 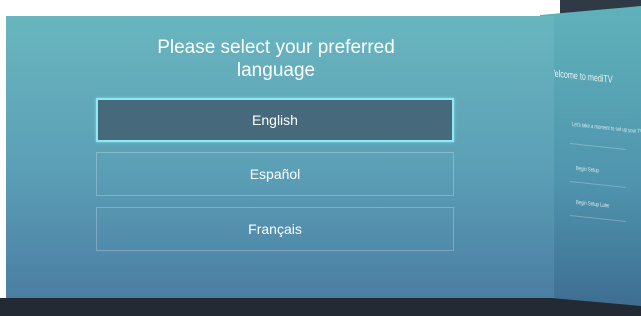 I want to click on language-option-english: English, so click(x=275, y=120).